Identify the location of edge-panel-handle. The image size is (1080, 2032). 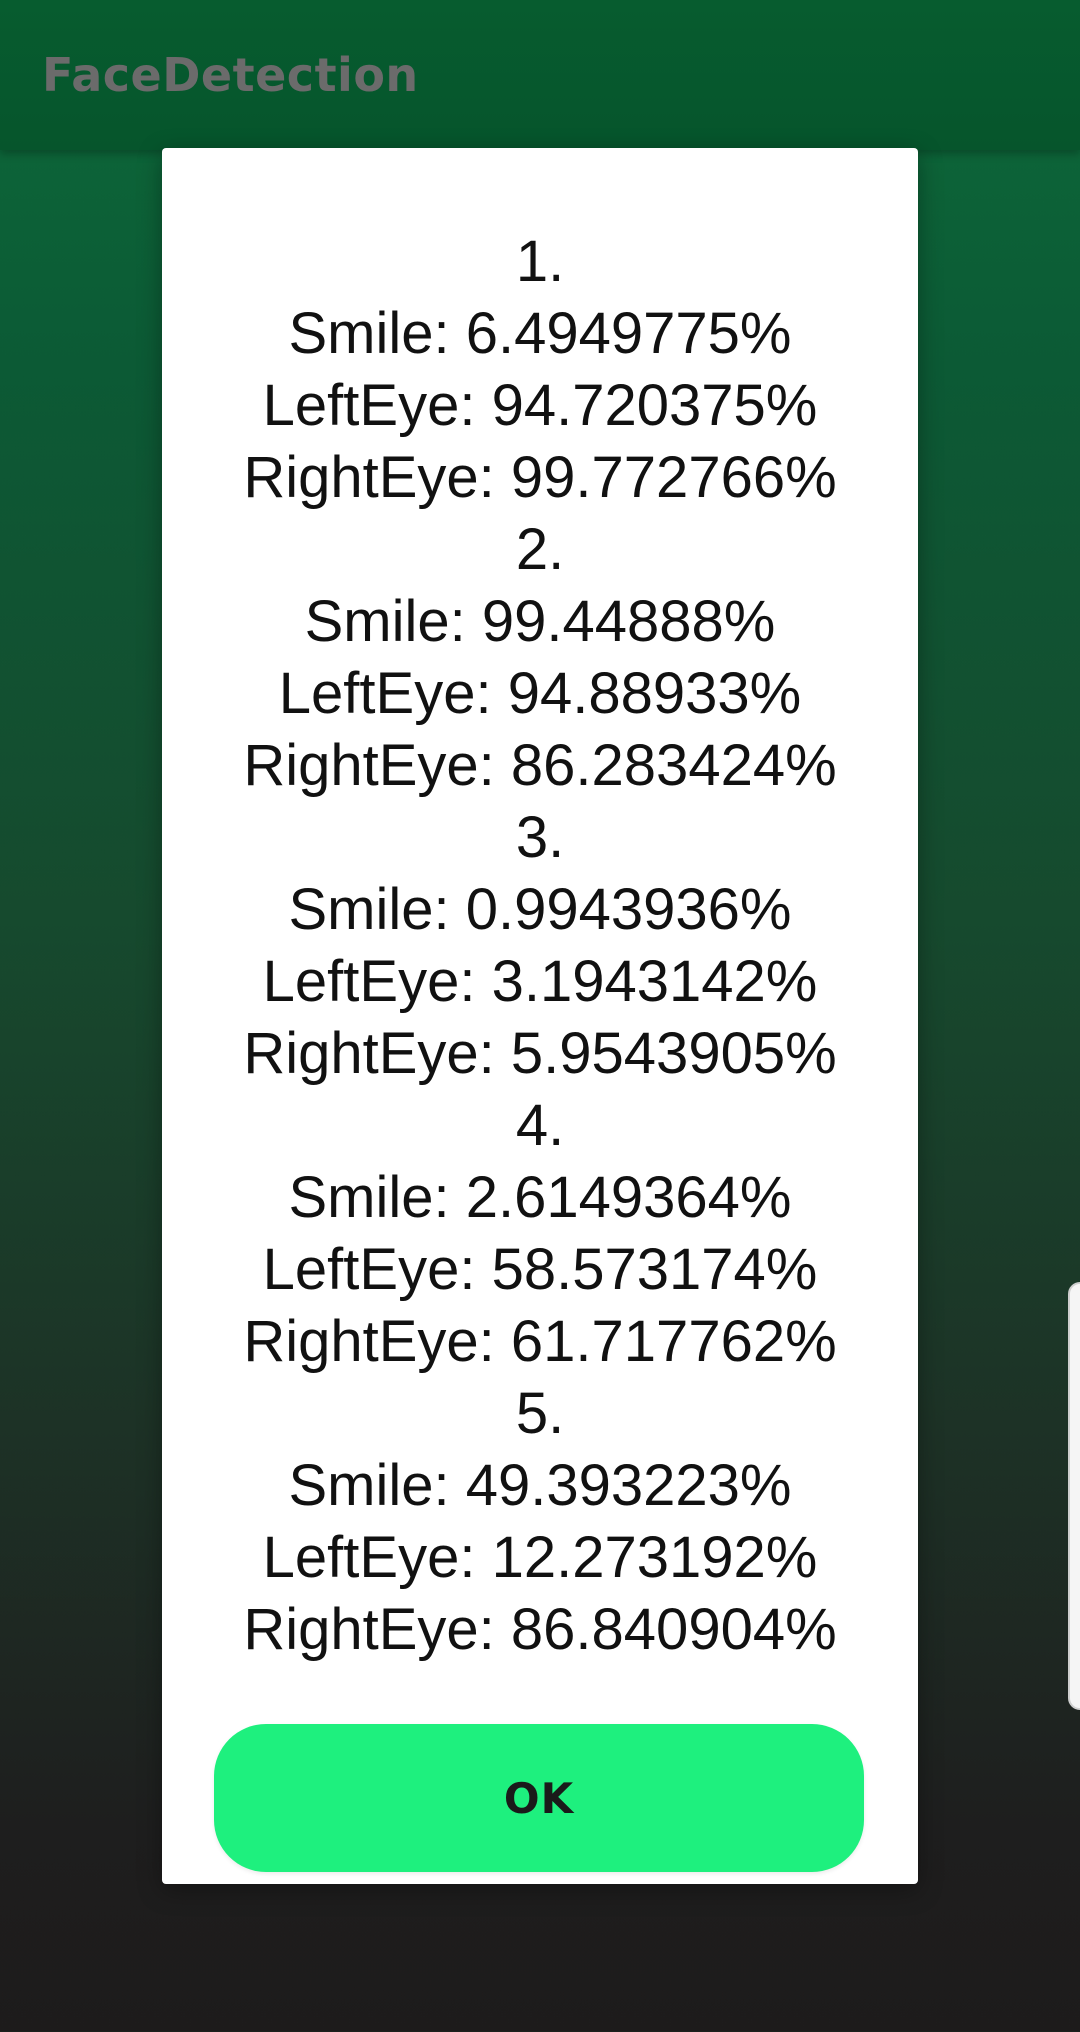
(1074, 1496).